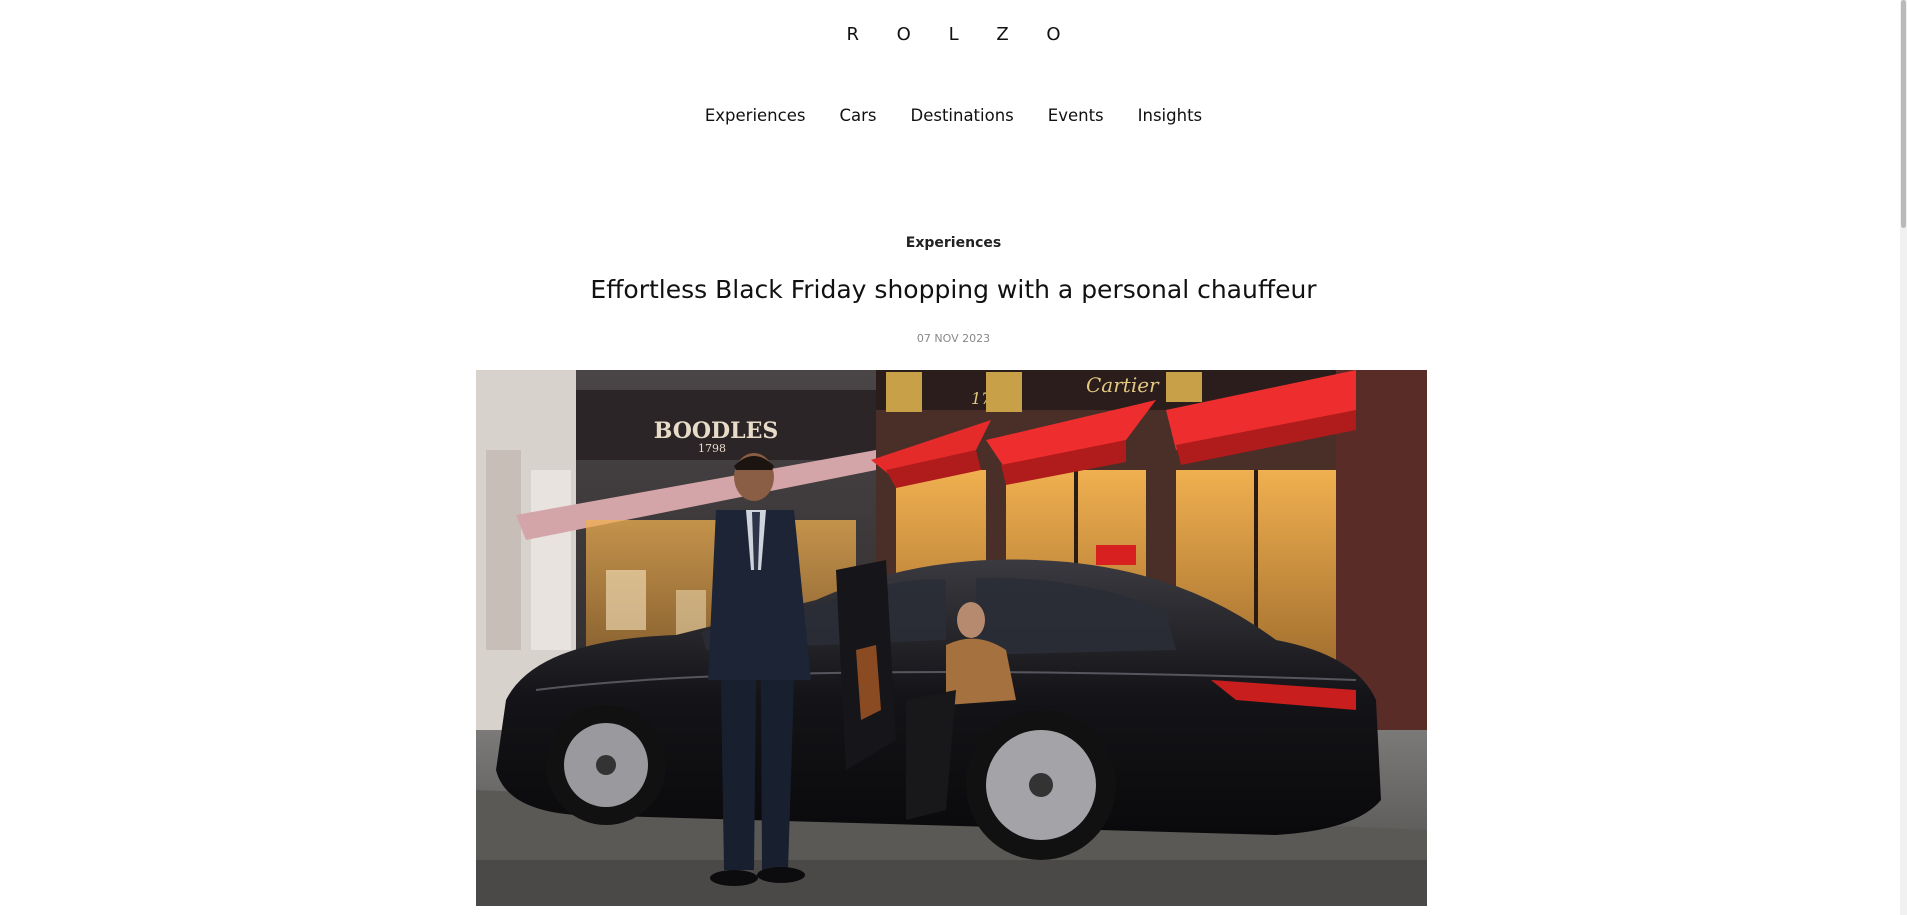  What do you see at coordinates (953, 338) in the screenshot?
I see `article-date: 07 NOV 2023` at bounding box center [953, 338].